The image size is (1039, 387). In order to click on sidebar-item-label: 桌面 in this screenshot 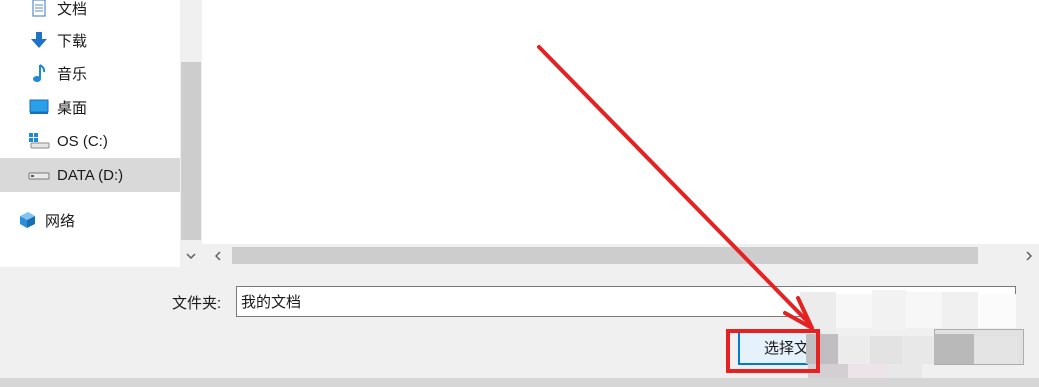, I will do `click(72, 108)`.